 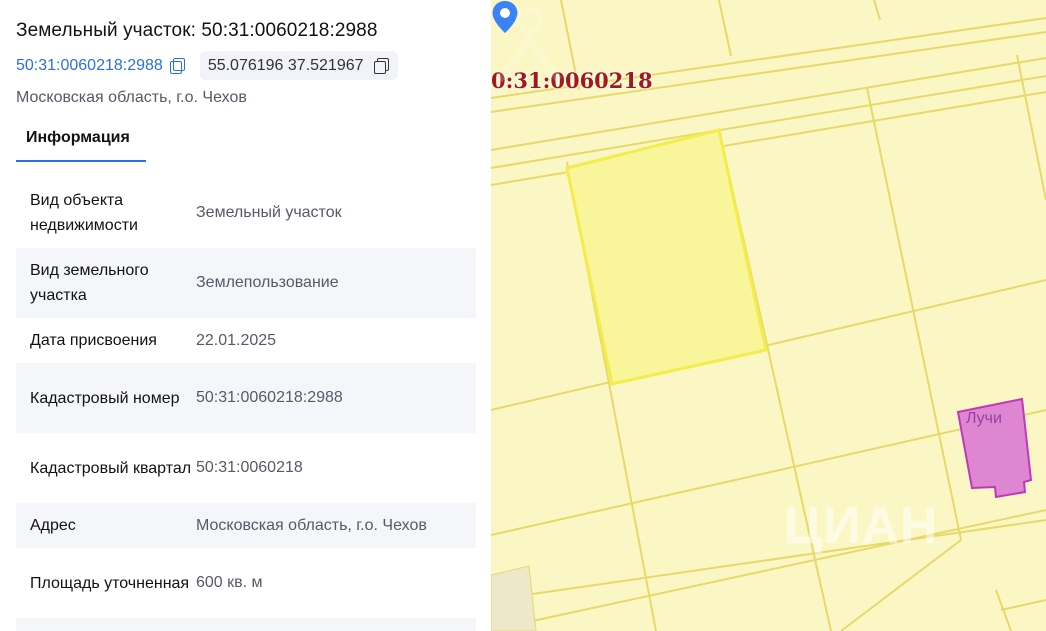 What do you see at coordinates (84, 213) in the screenshot?
I see `info-label: Вид объекта недвижимости` at bounding box center [84, 213].